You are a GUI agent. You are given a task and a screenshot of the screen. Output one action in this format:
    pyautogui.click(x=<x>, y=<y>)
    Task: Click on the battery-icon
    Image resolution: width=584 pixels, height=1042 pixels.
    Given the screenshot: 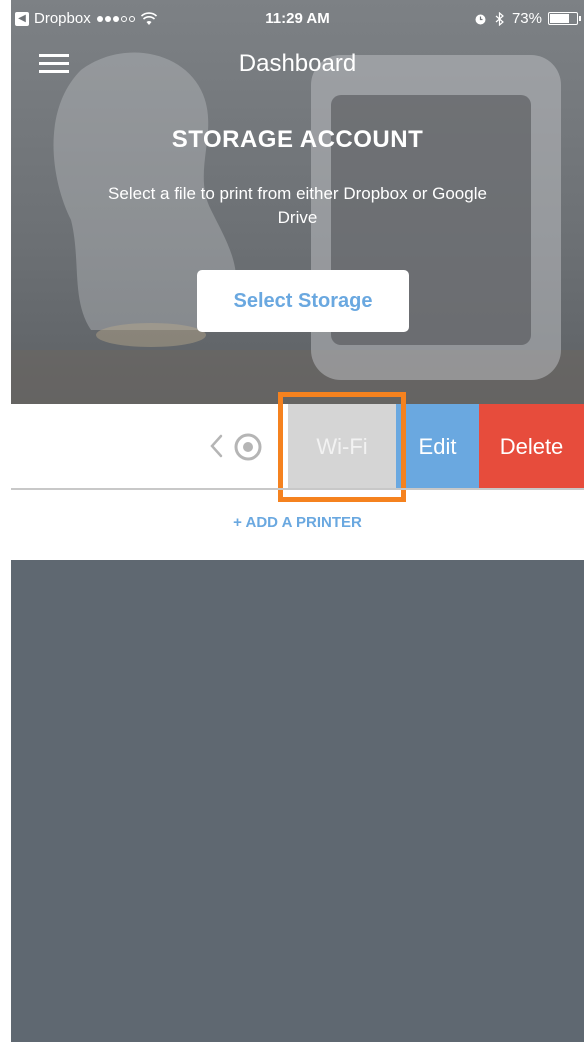 What is the action you would take?
    pyautogui.click(x=564, y=18)
    